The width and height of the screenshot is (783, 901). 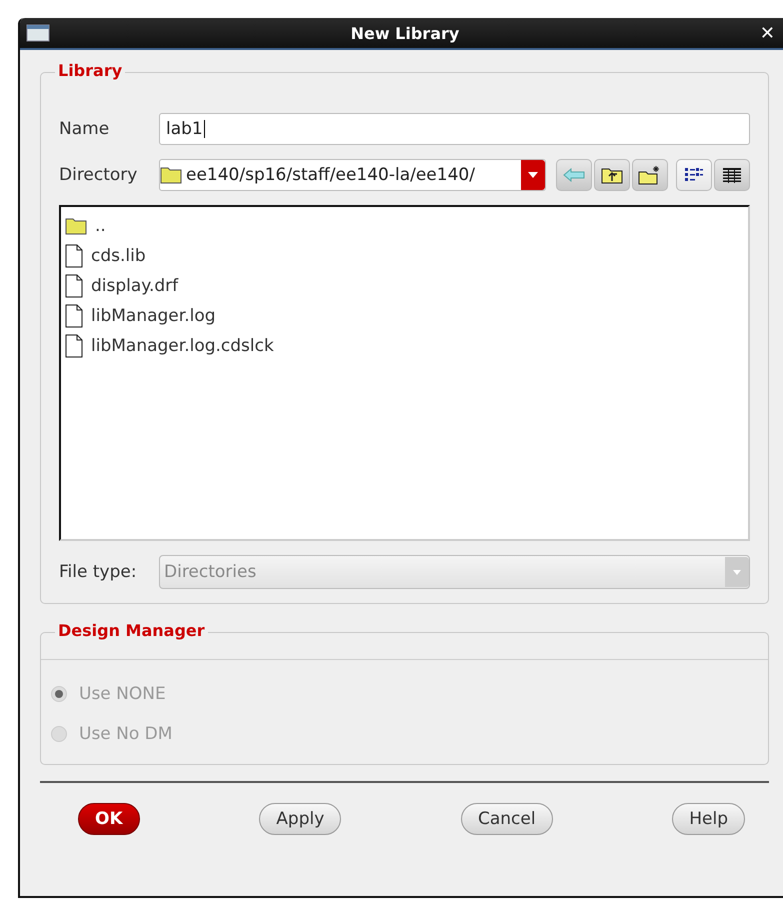 What do you see at coordinates (118, 256) in the screenshot?
I see `file-name: cds.lib` at bounding box center [118, 256].